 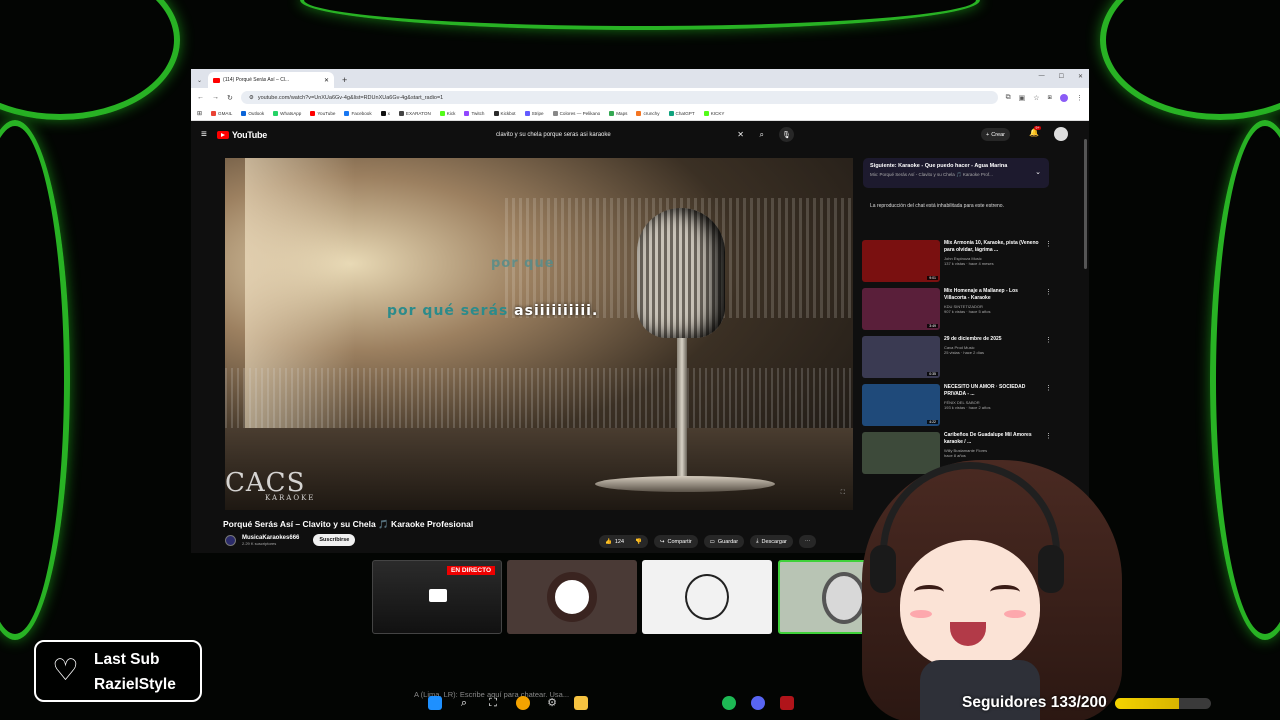 What do you see at coordinates (271, 80) in the screenshot?
I see `tab-youtube: (114) Porqué Serás Así – Cl... ✕` at bounding box center [271, 80].